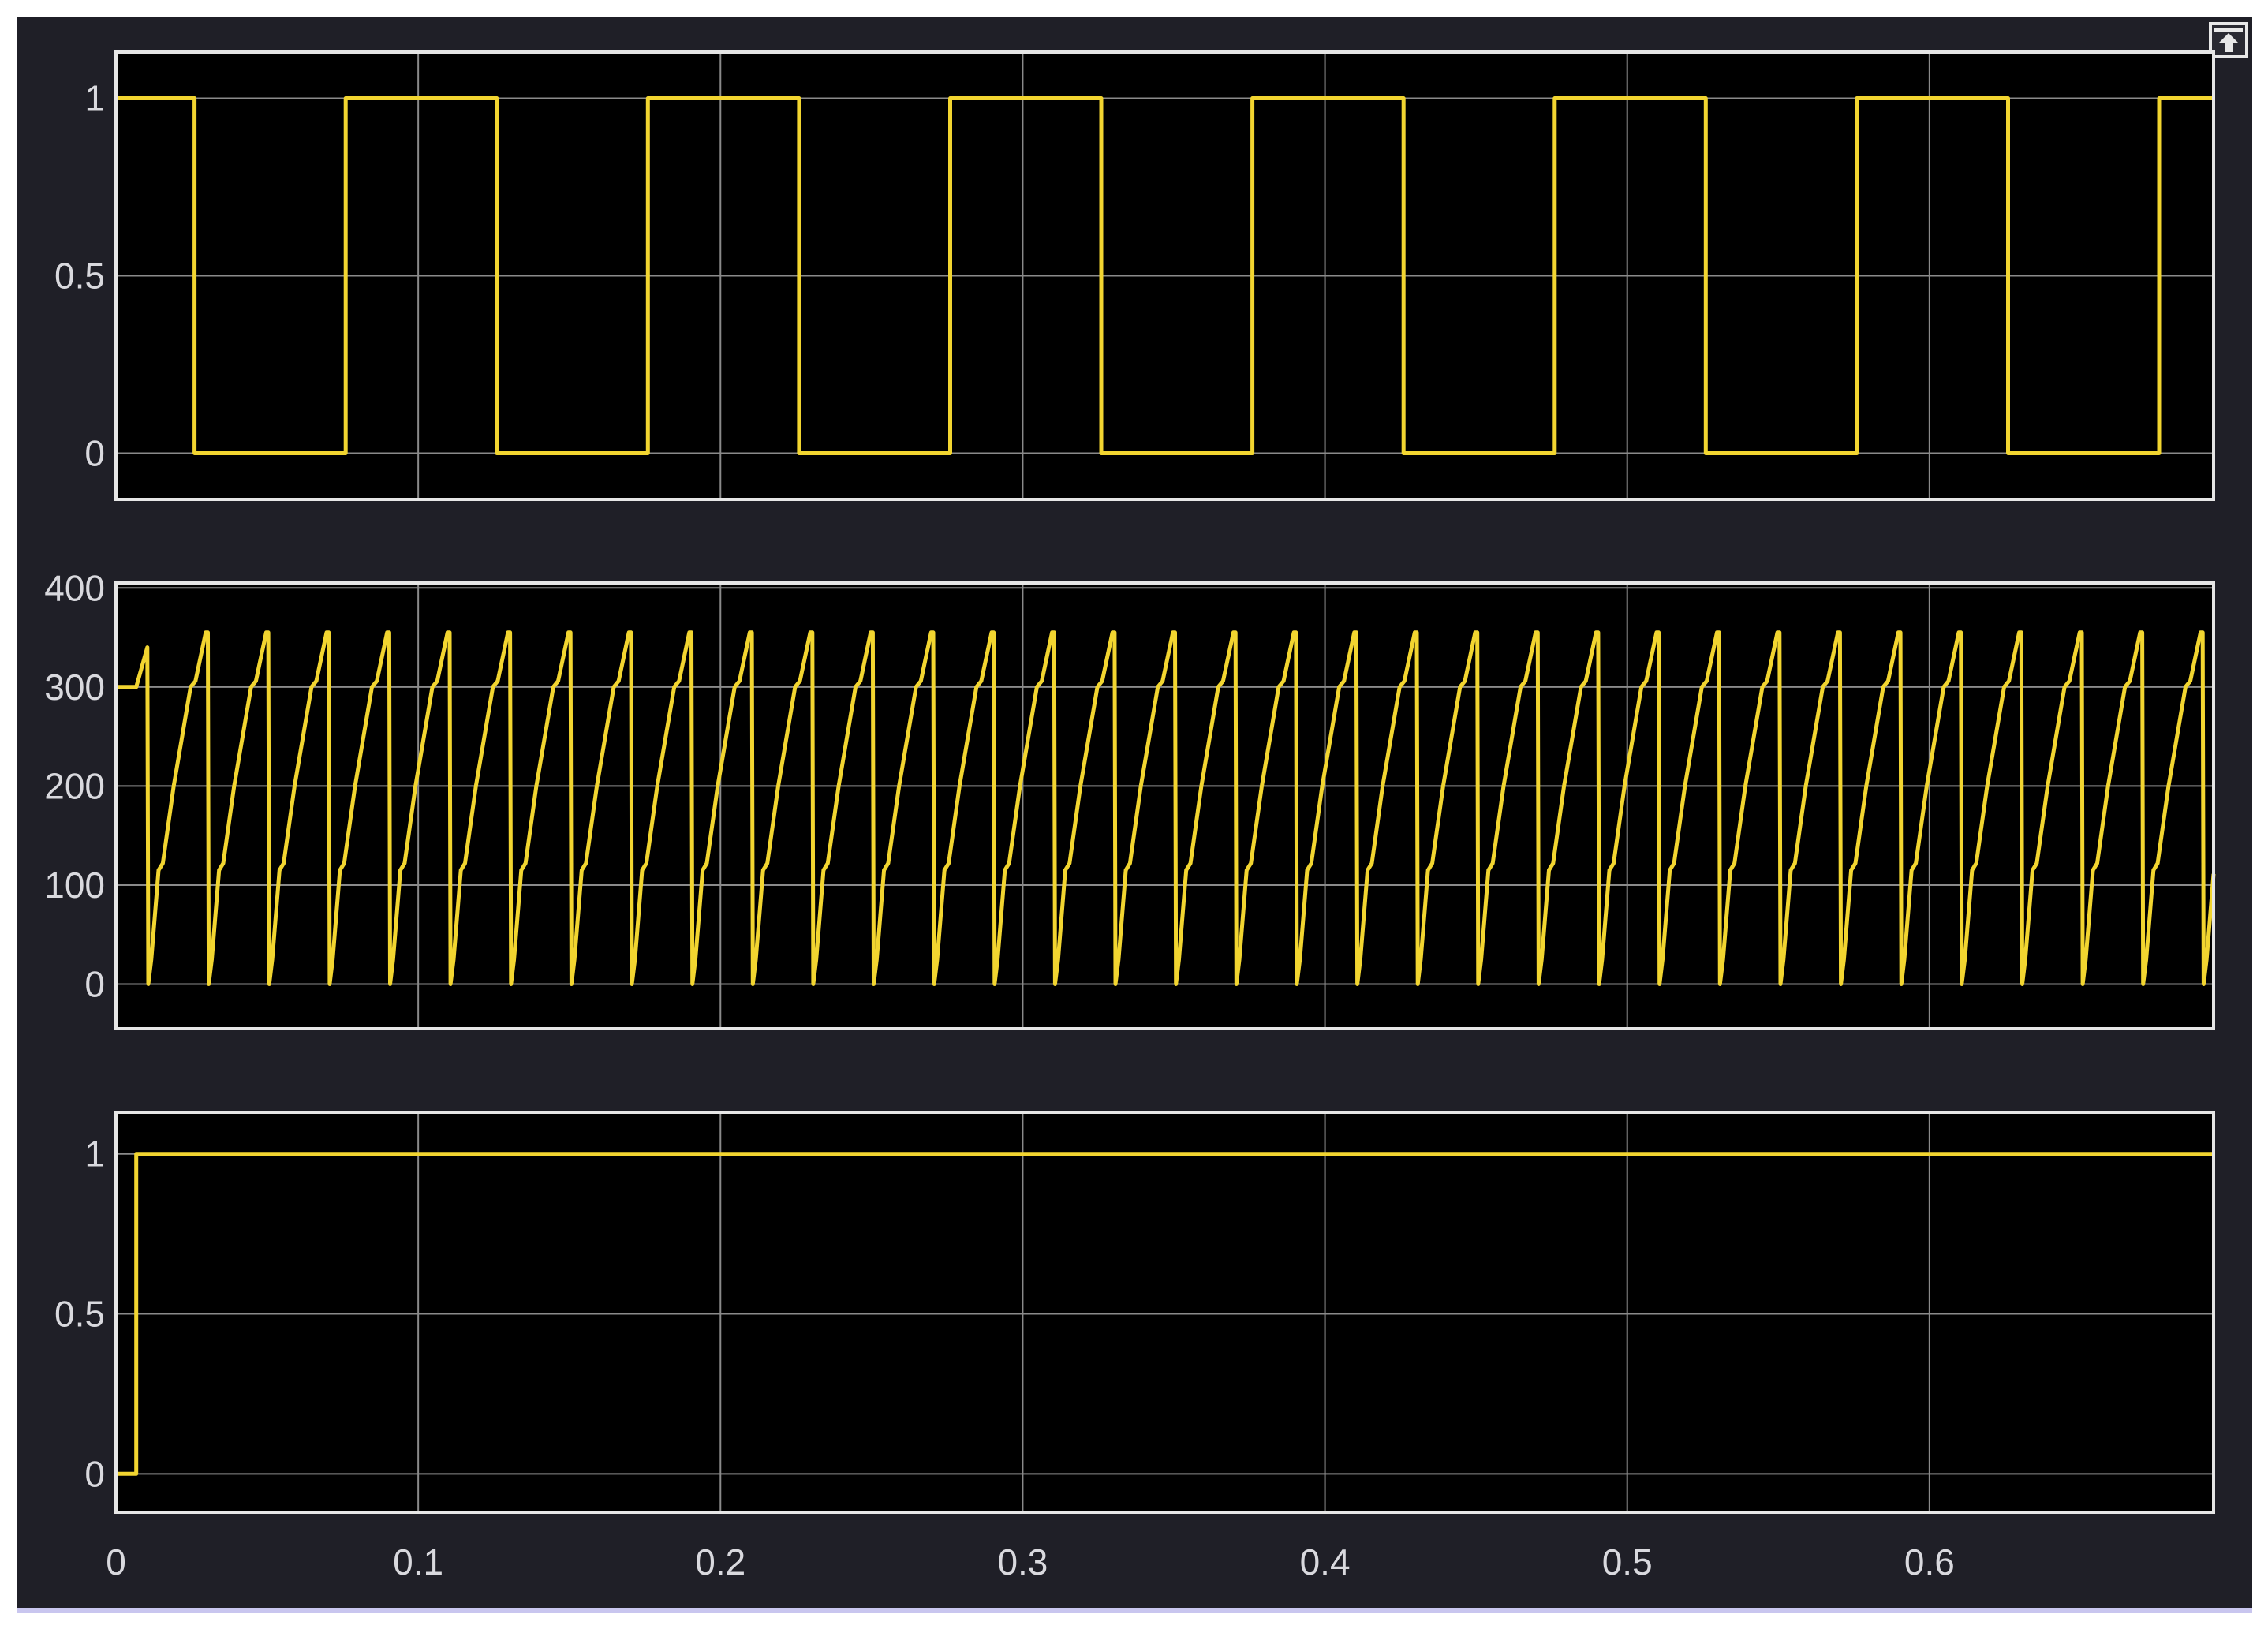 The width and height of the screenshot is (2268, 1629). What do you see at coordinates (74, 785) in the screenshot?
I see `y-tick-label: 200` at bounding box center [74, 785].